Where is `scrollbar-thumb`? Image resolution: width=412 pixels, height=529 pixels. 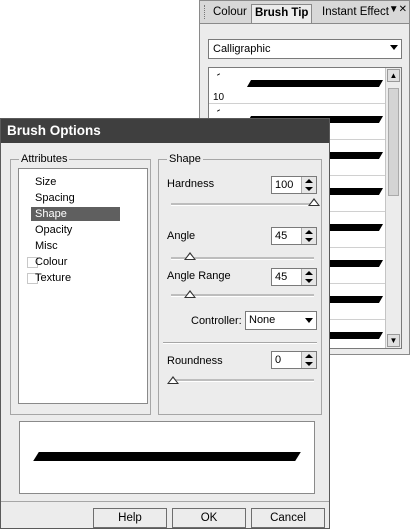 scrollbar-thumb is located at coordinates (393, 142).